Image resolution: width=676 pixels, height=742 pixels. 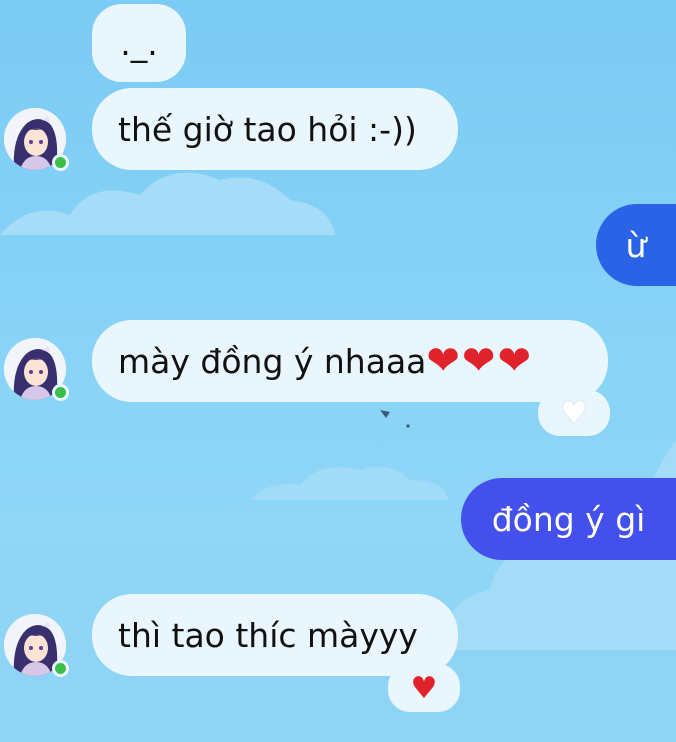 What do you see at coordinates (272, 361) in the screenshot?
I see `message-text: mày đồng ý nhaaa` at bounding box center [272, 361].